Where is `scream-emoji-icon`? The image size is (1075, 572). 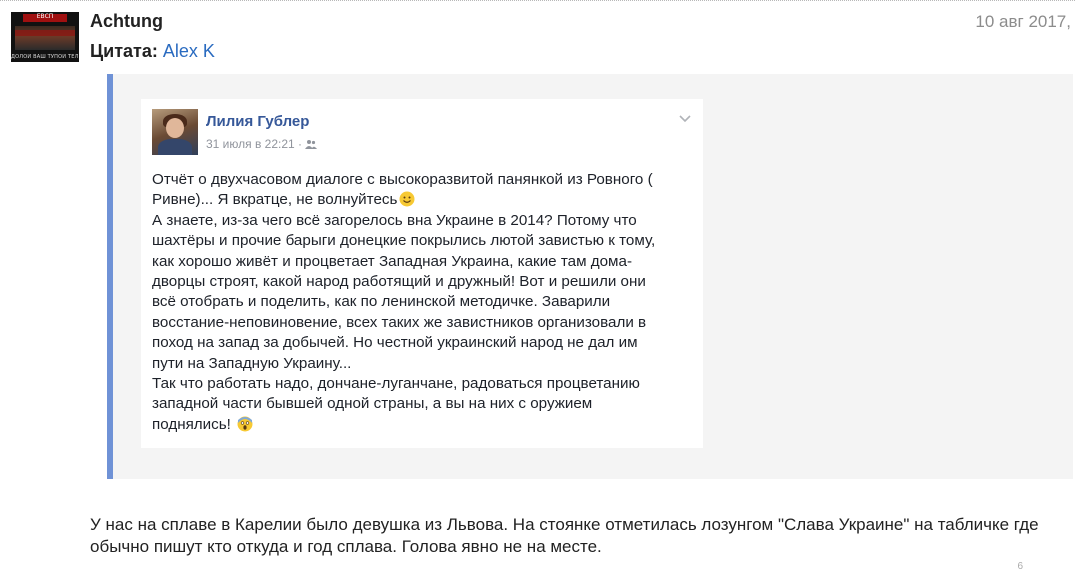 scream-emoji-icon is located at coordinates (245, 424).